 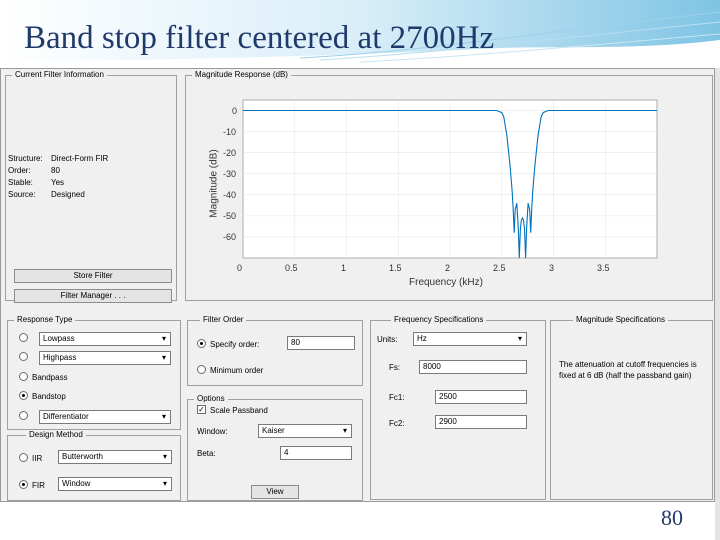 I want to click on beta-label: Beta:, so click(x=206, y=453).